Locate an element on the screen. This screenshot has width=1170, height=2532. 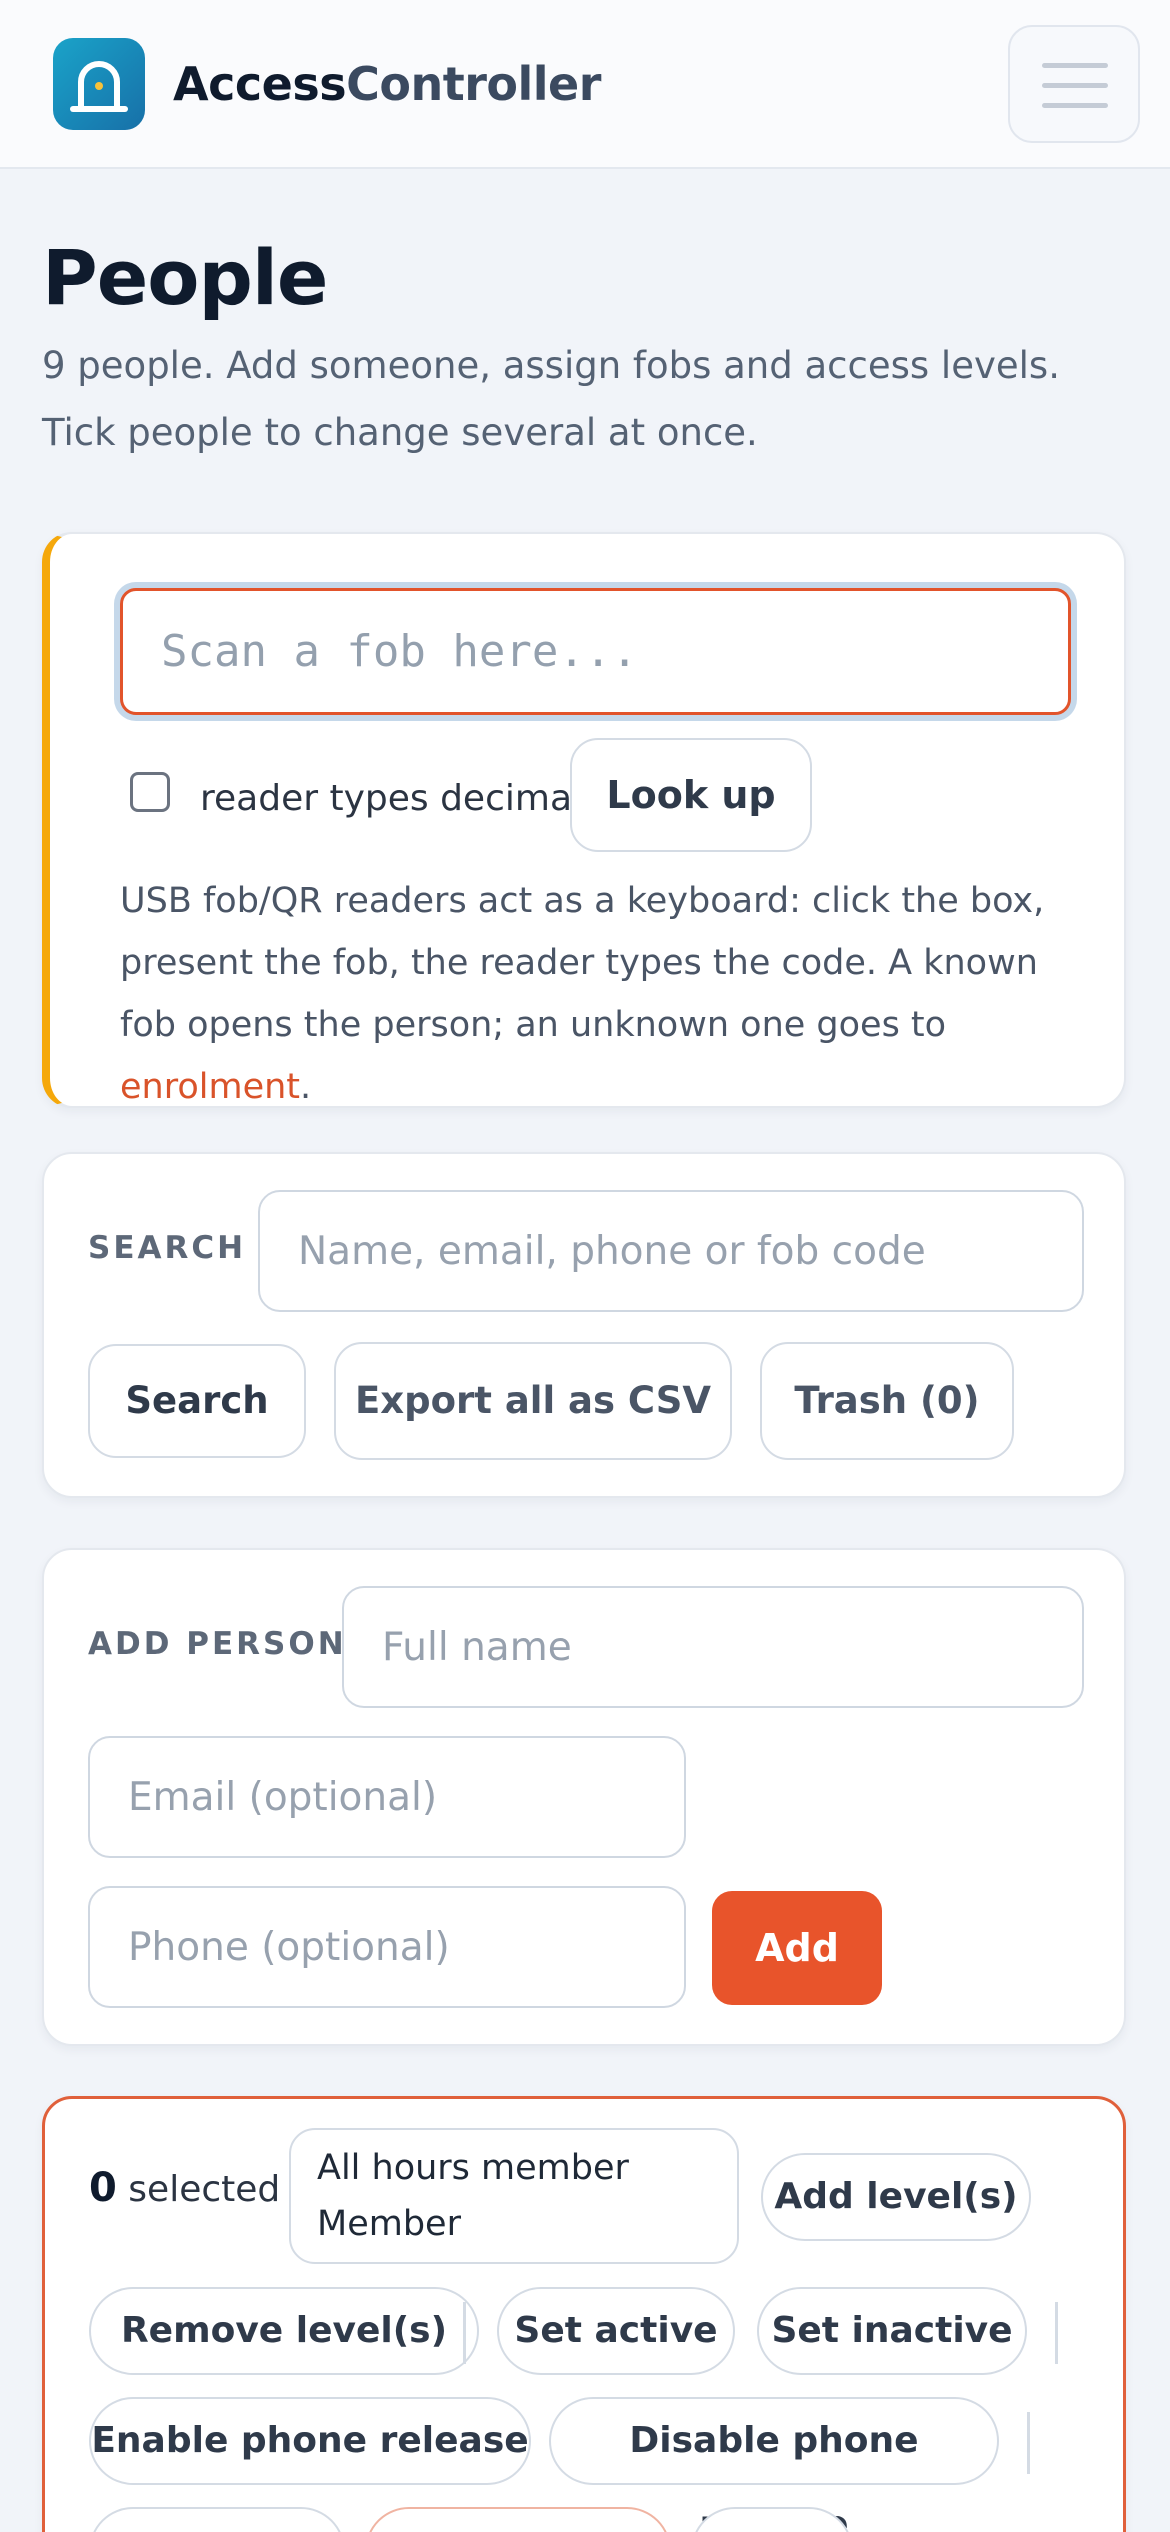
decimal-checkbox is located at coordinates (150, 792).